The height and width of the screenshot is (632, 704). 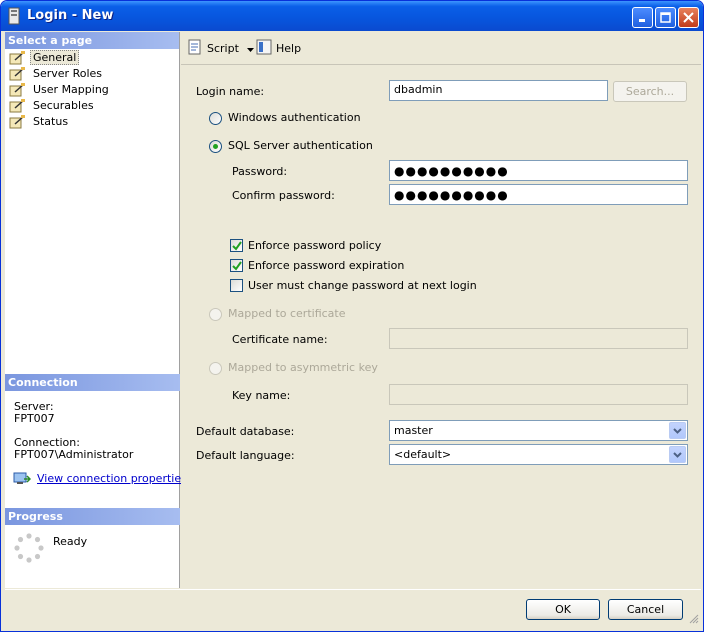 I want to click on help-button: Help, so click(x=279, y=48).